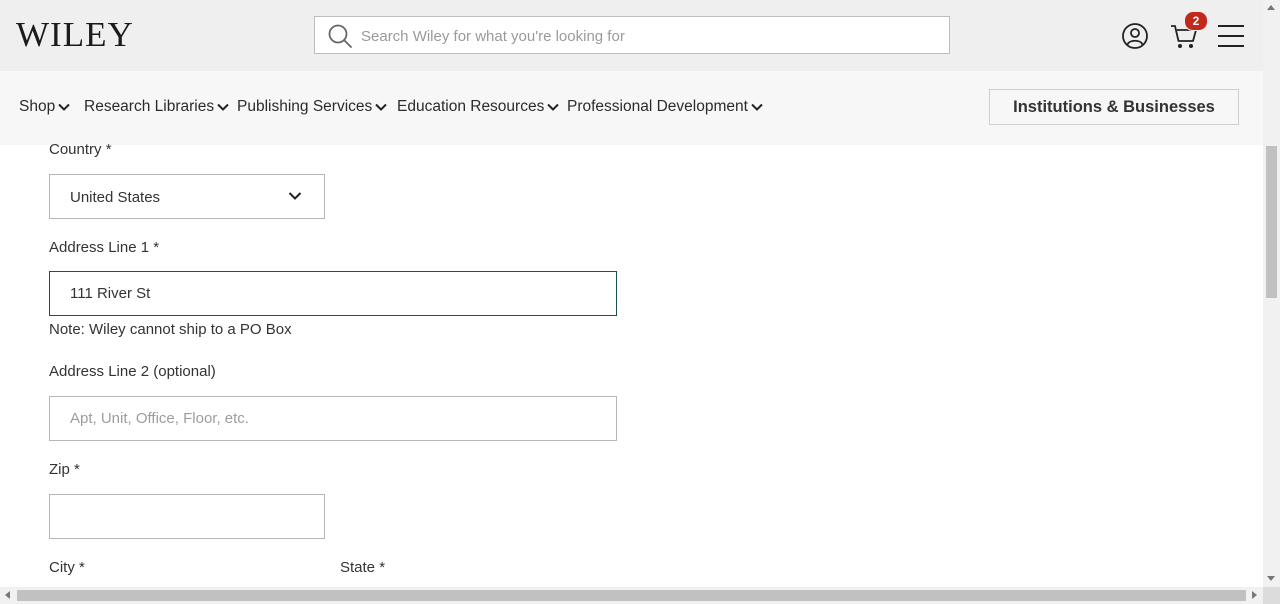 This screenshot has width=1280, height=604. I want to click on search-input, so click(651, 36).